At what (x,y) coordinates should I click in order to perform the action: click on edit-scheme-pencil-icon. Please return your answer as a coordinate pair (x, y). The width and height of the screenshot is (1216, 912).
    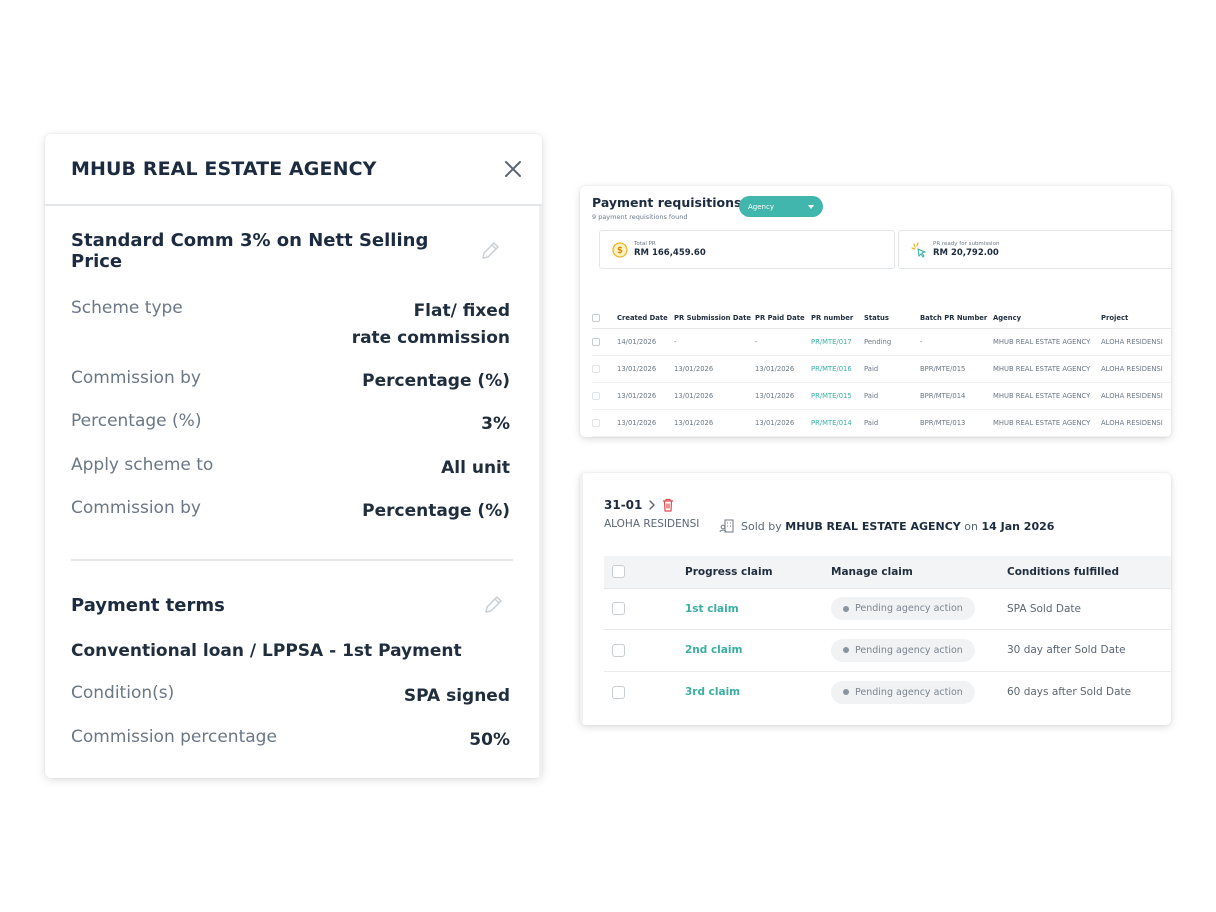
    Looking at the image, I should click on (490, 251).